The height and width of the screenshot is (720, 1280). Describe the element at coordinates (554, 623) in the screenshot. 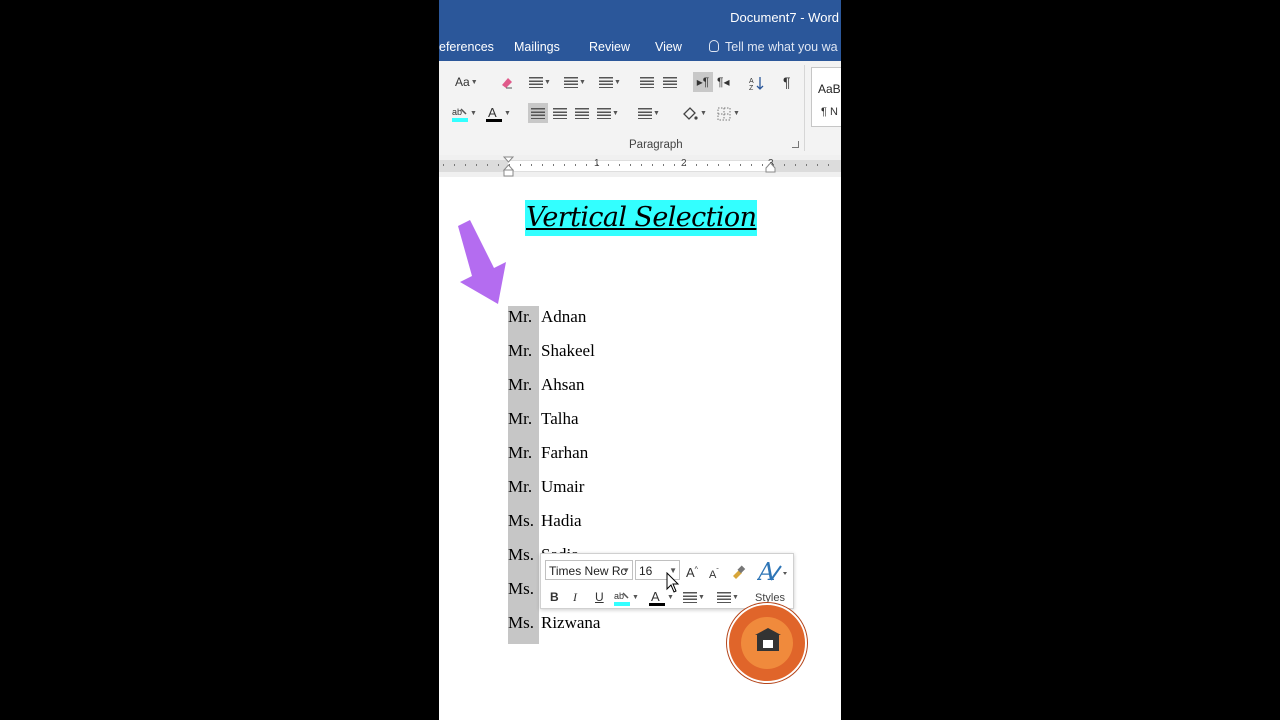

I see `list-item: Ms. Rizwana` at that location.